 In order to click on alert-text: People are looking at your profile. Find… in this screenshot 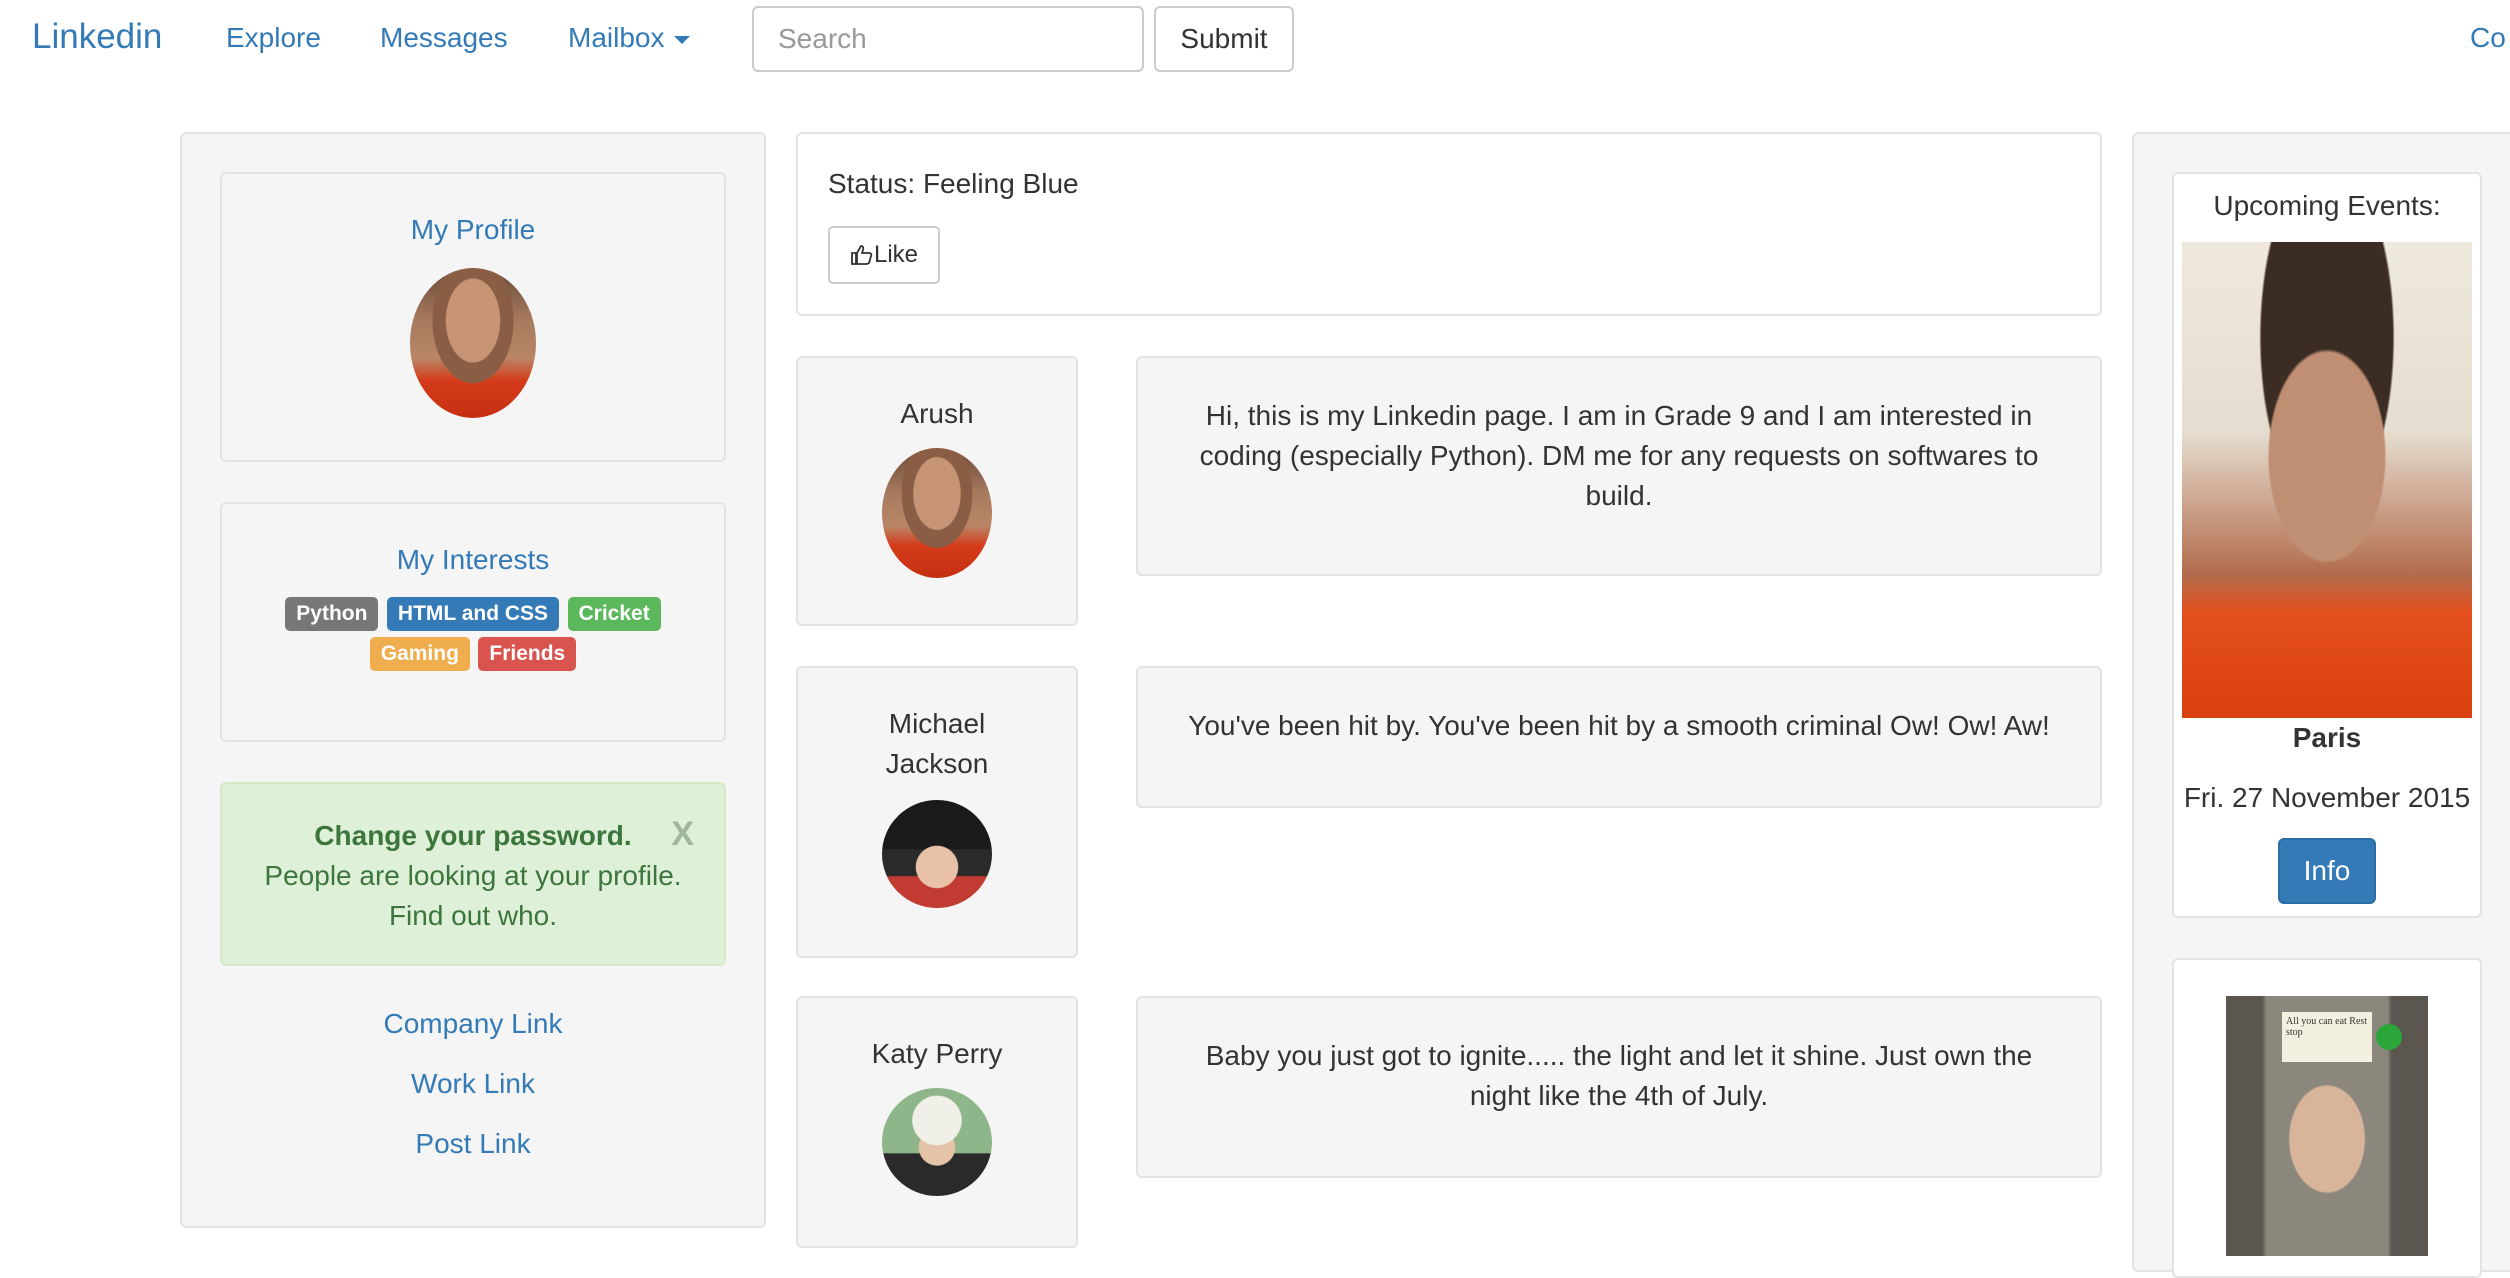, I will do `click(473, 895)`.